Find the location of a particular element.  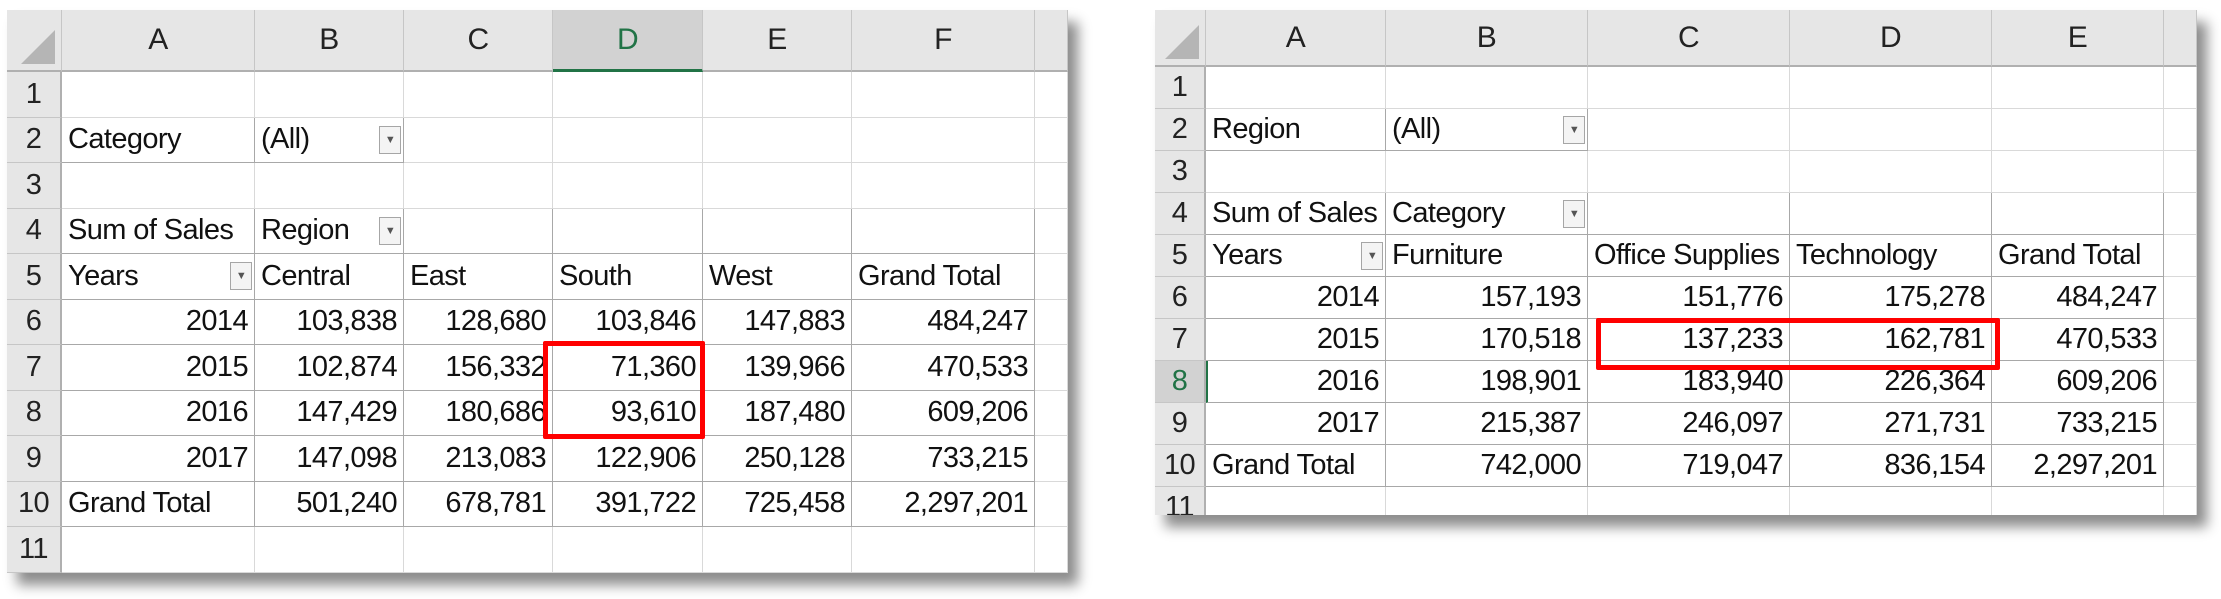

cell-a8: 2016 is located at coordinates (1296, 382).